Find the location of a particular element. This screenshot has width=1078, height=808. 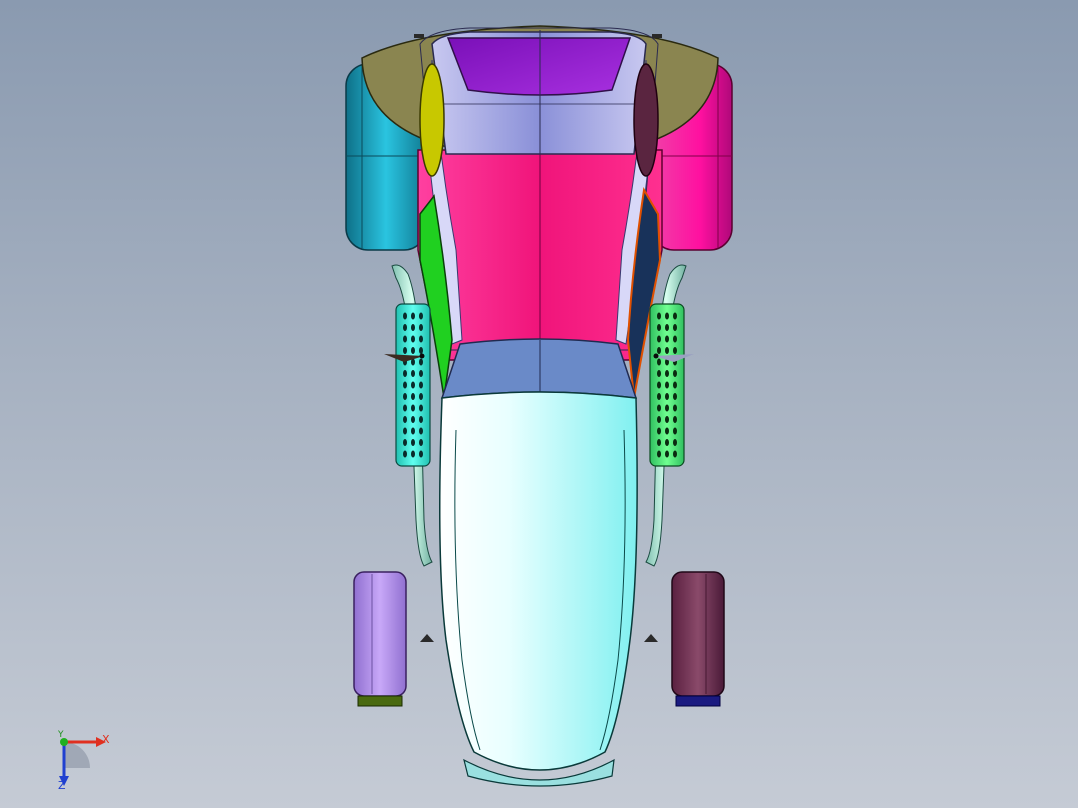

axis-x-label: X is located at coordinates (106, 739).